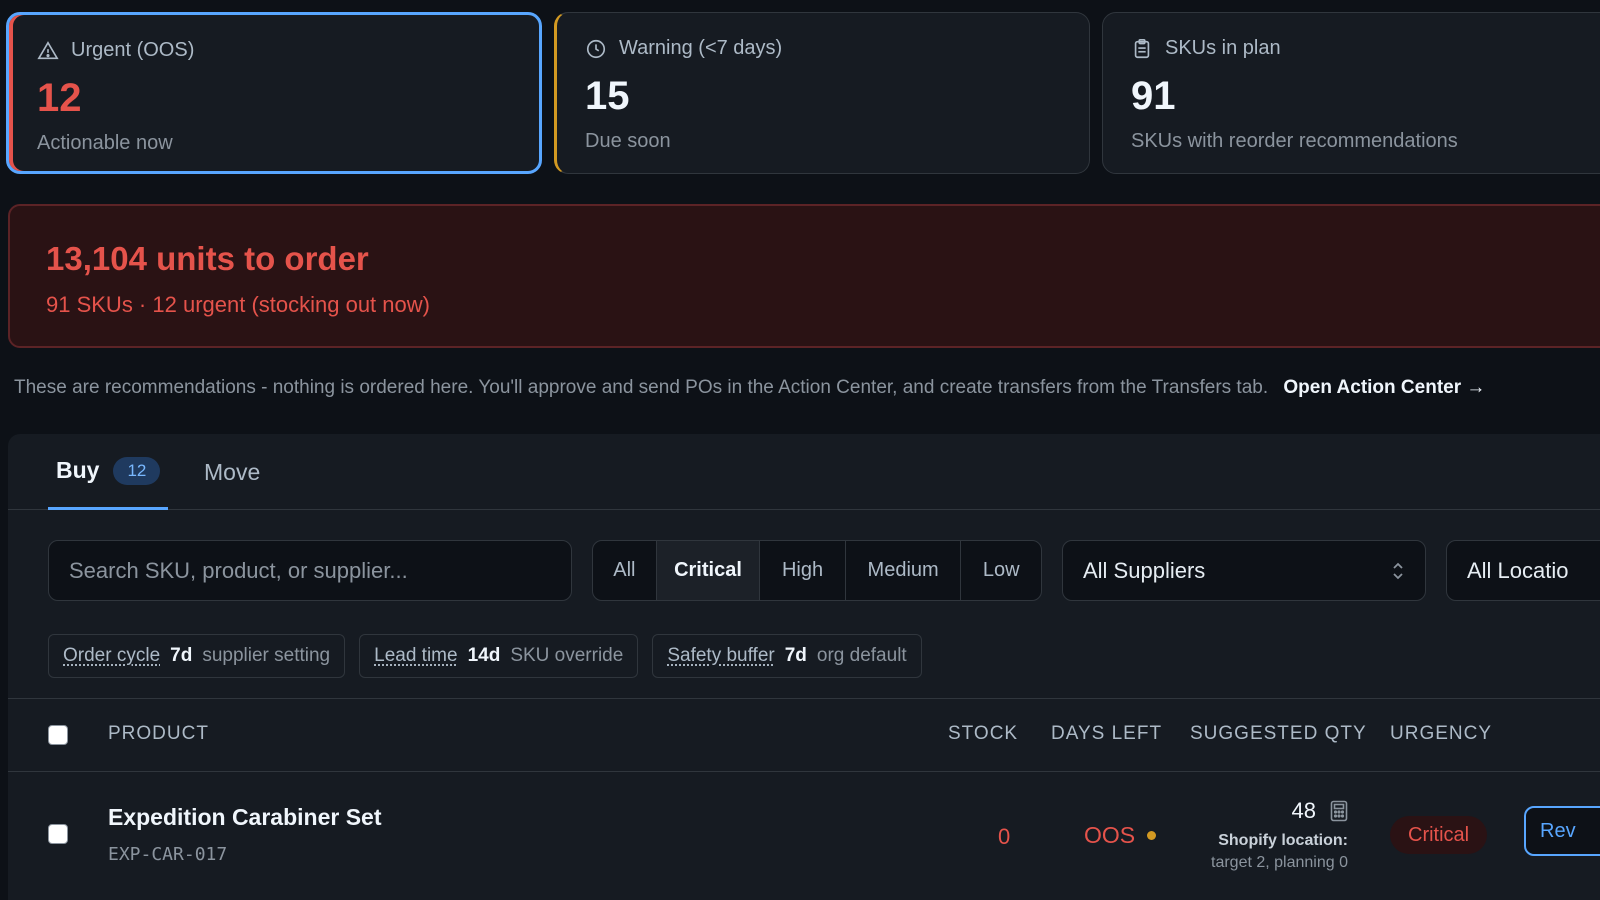 Image resolution: width=1600 pixels, height=900 pixels. What do you see at coordinates (720, 656) in the screenshot?
I see `param-label: Safety buffer` at bounding box center [720, 656].